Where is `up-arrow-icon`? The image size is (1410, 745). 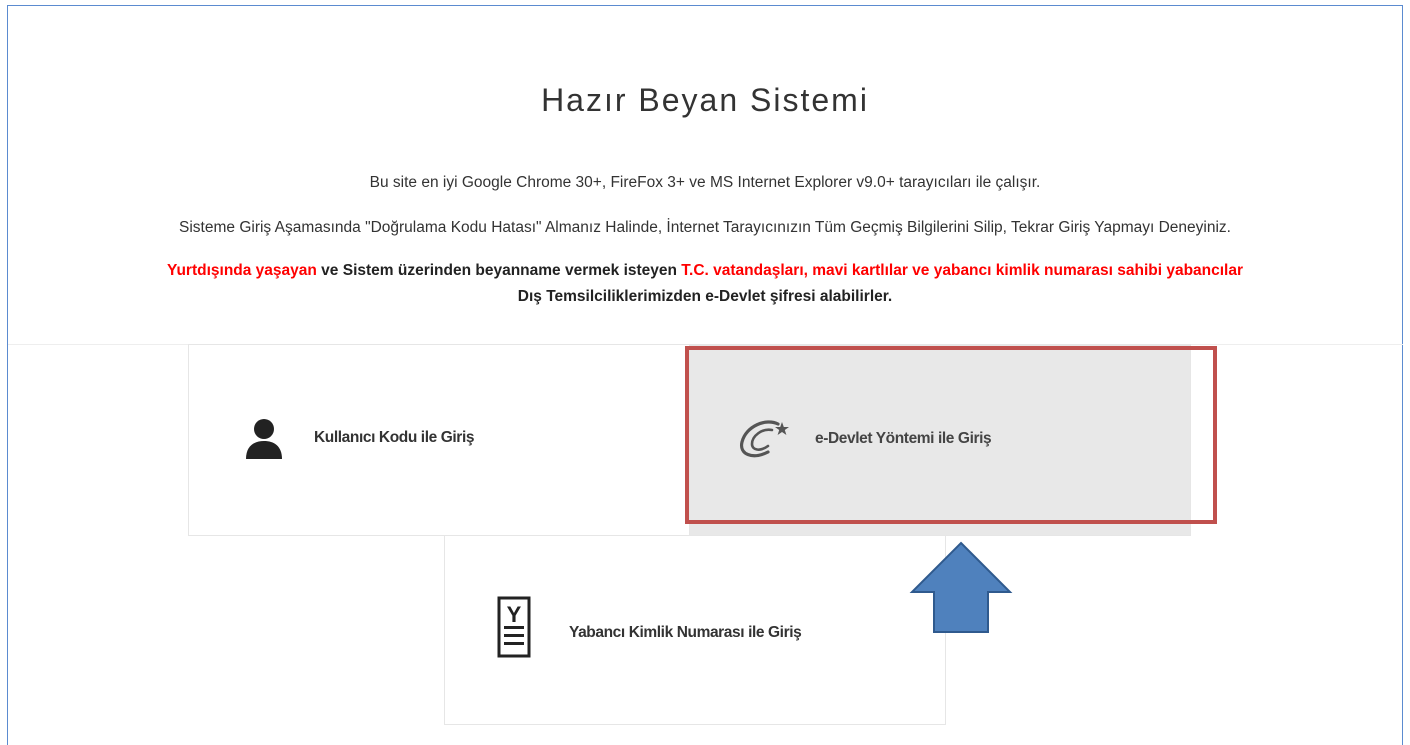
up-arrow-icon is located at coordinates (961, 587).